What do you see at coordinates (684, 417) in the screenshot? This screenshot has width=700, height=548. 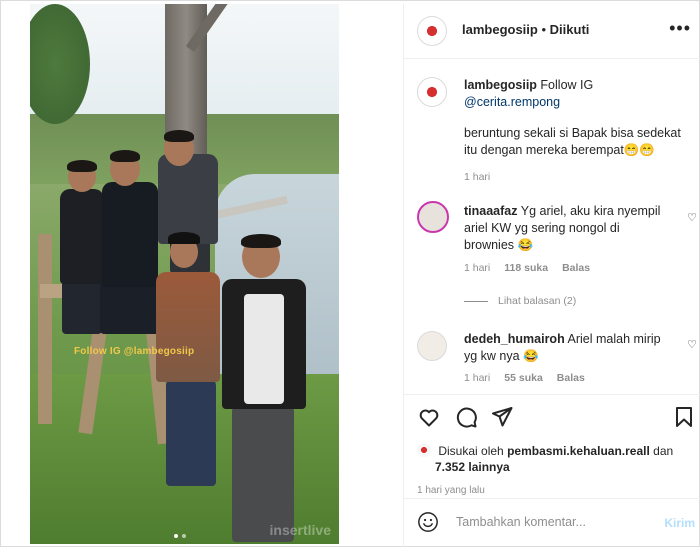 I see `bookmark-icon` at bounding box center [684, 417].